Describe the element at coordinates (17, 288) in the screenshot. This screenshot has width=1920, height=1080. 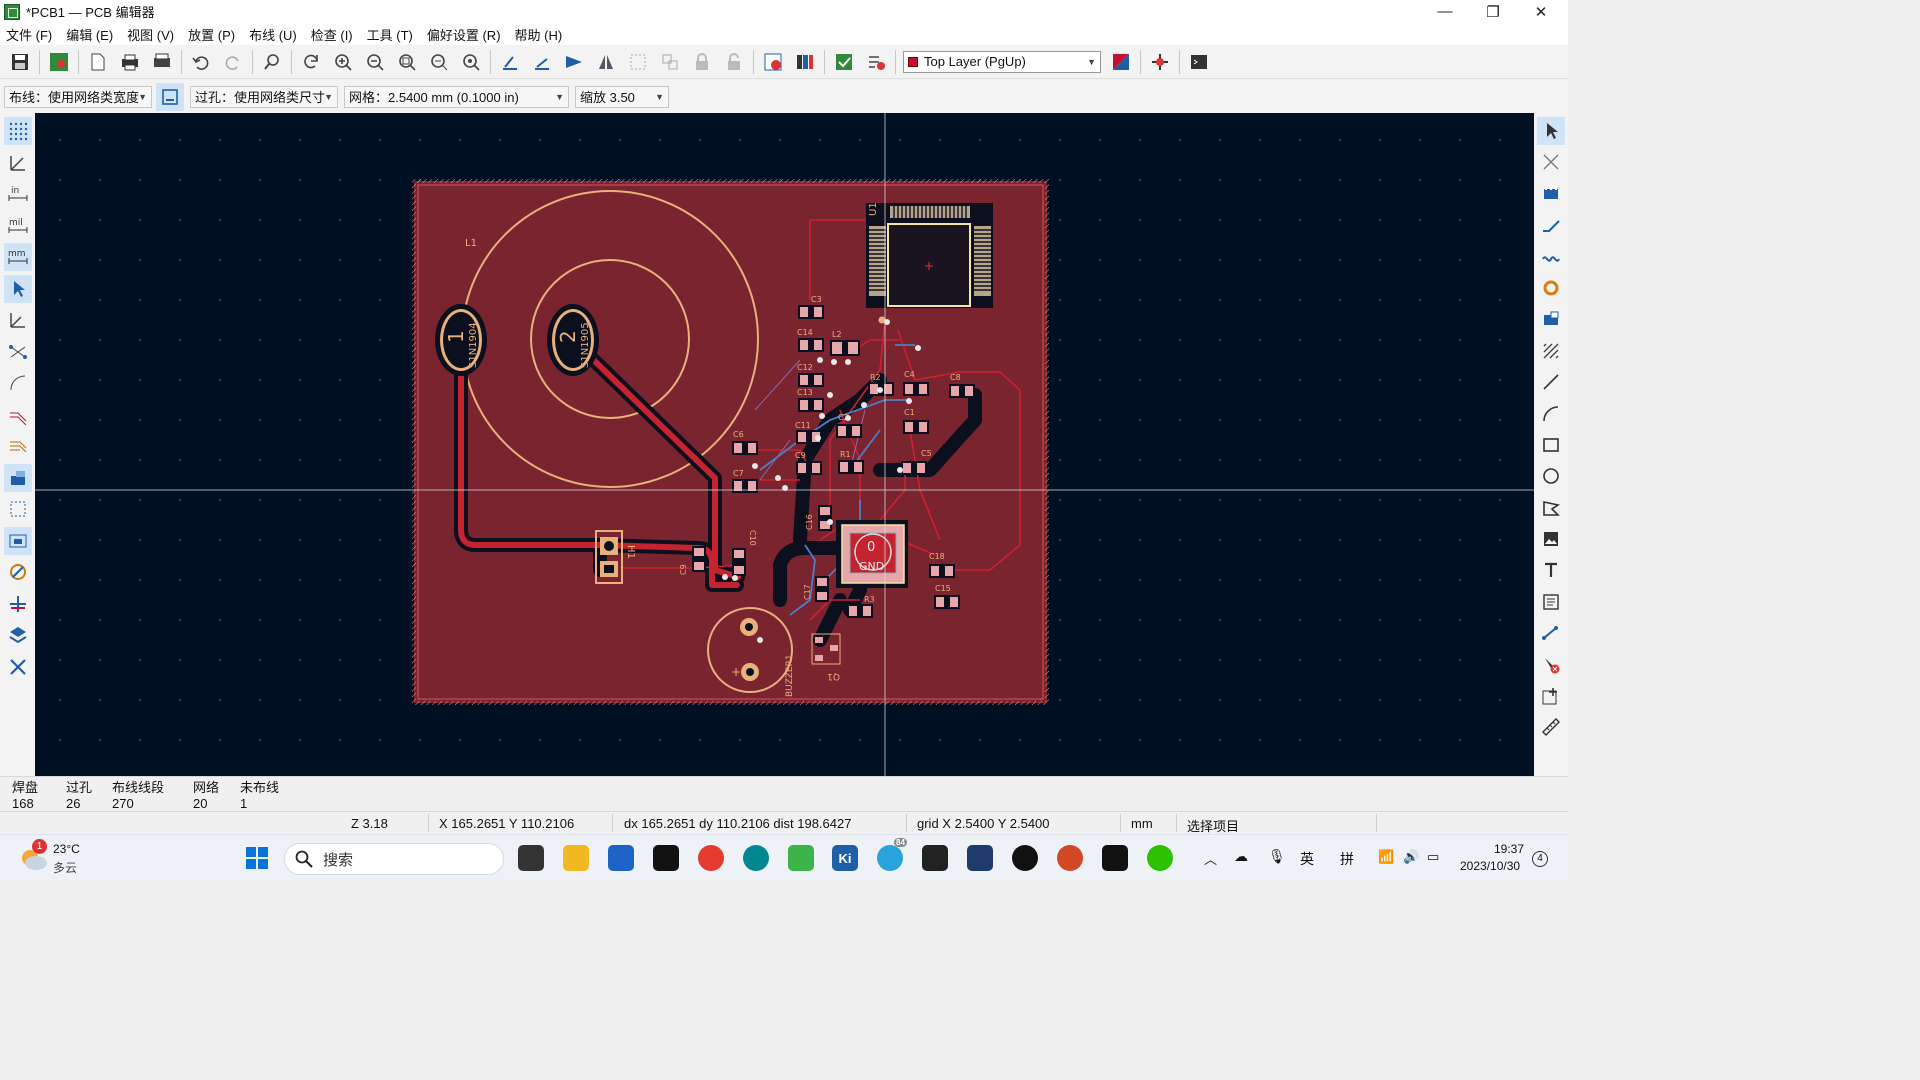
I see `cursor-icon` at that location.